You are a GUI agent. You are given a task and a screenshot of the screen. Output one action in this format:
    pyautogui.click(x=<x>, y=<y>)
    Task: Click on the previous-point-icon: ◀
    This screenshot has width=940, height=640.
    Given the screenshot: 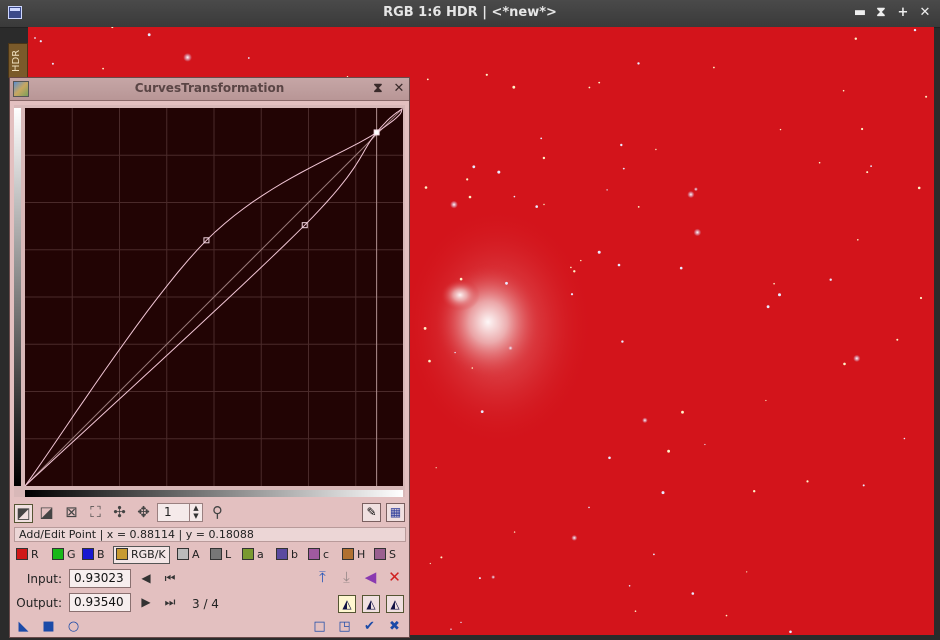 What is the action you would take?
    pyautogui.click(x=146, y=578)
    